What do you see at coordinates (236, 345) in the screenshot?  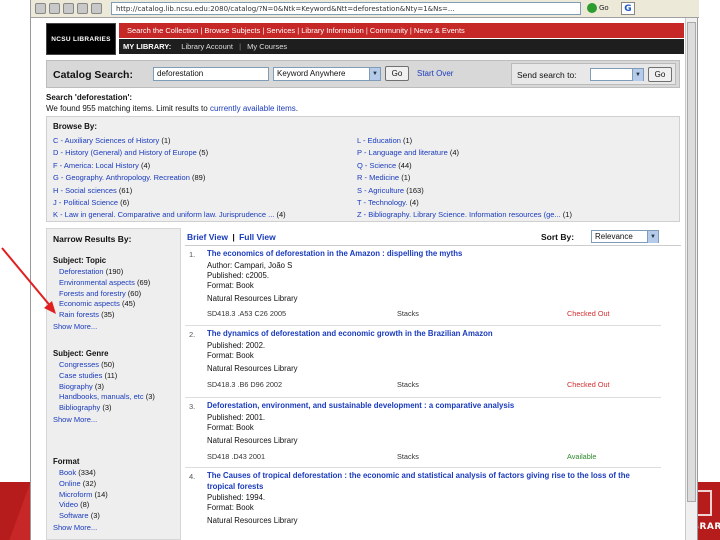 I see `result-published: Published: 2002.` at bounding box center [236, 345].